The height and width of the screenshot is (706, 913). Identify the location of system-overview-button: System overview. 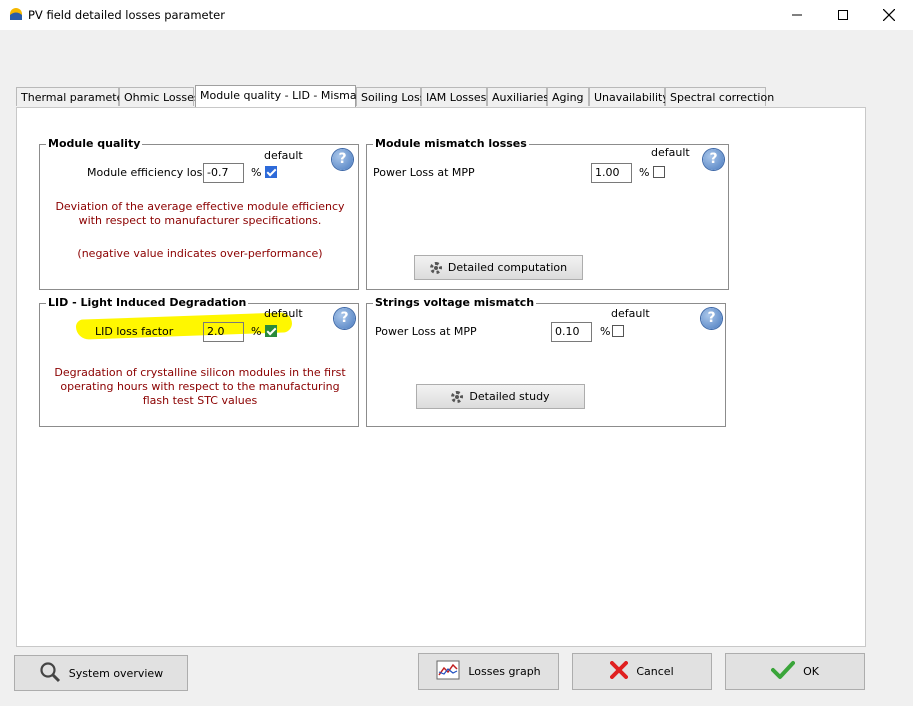
(101, 673).